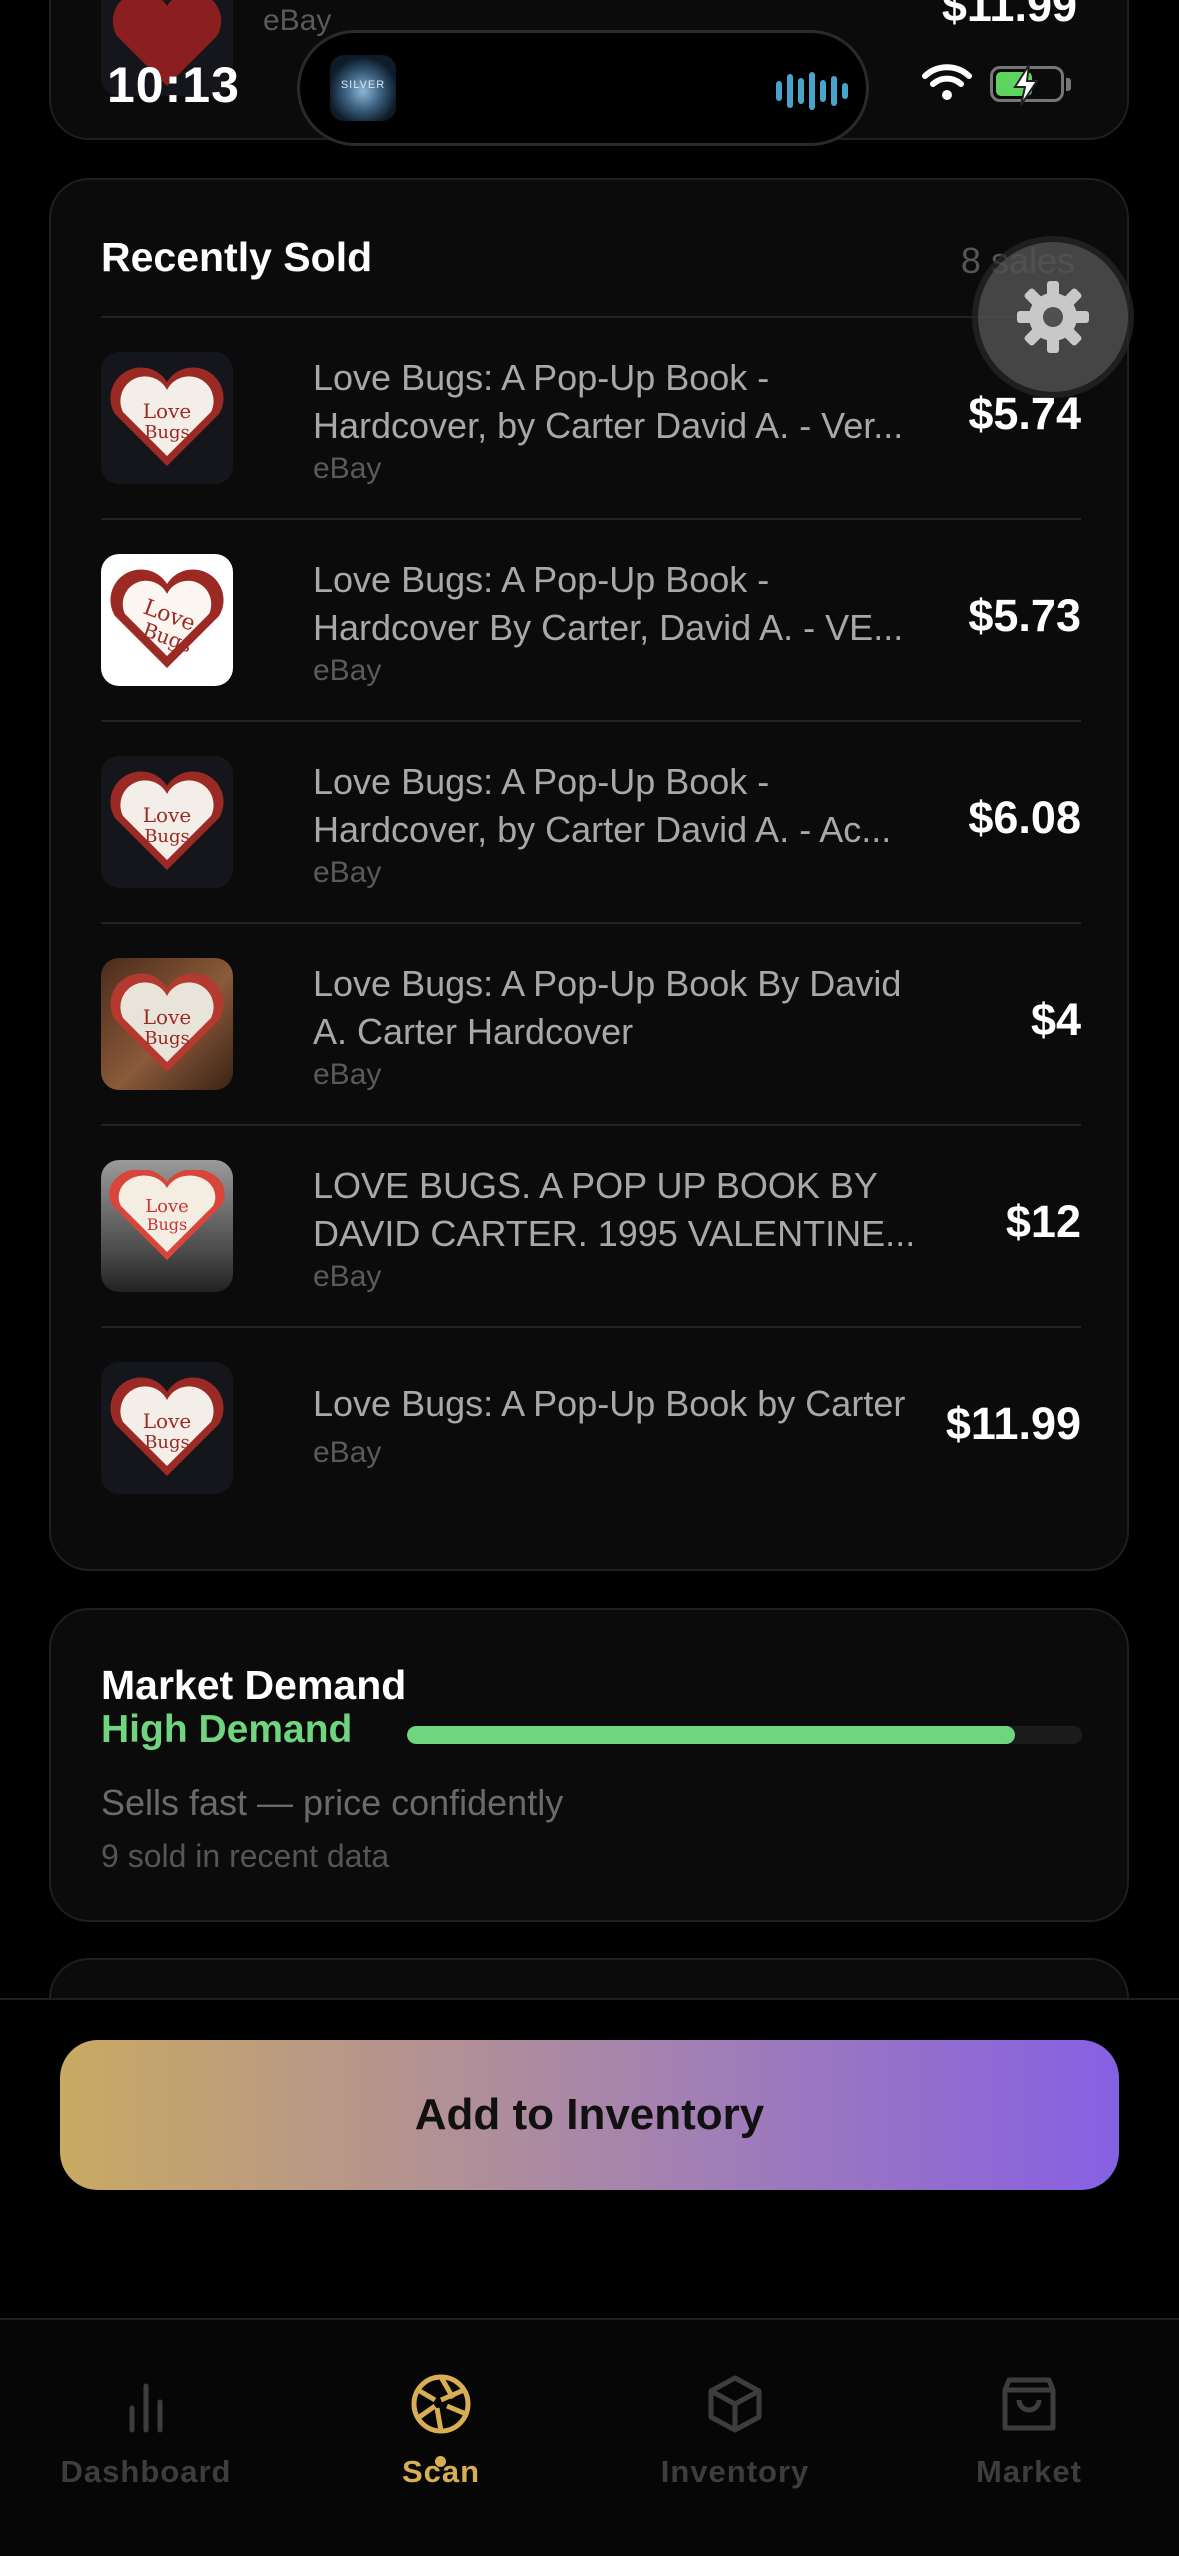  What do you see at coordinates (1024, 413) in the screenshot?
I see `item-price: $5.74` at bounding box center [1024, 413].